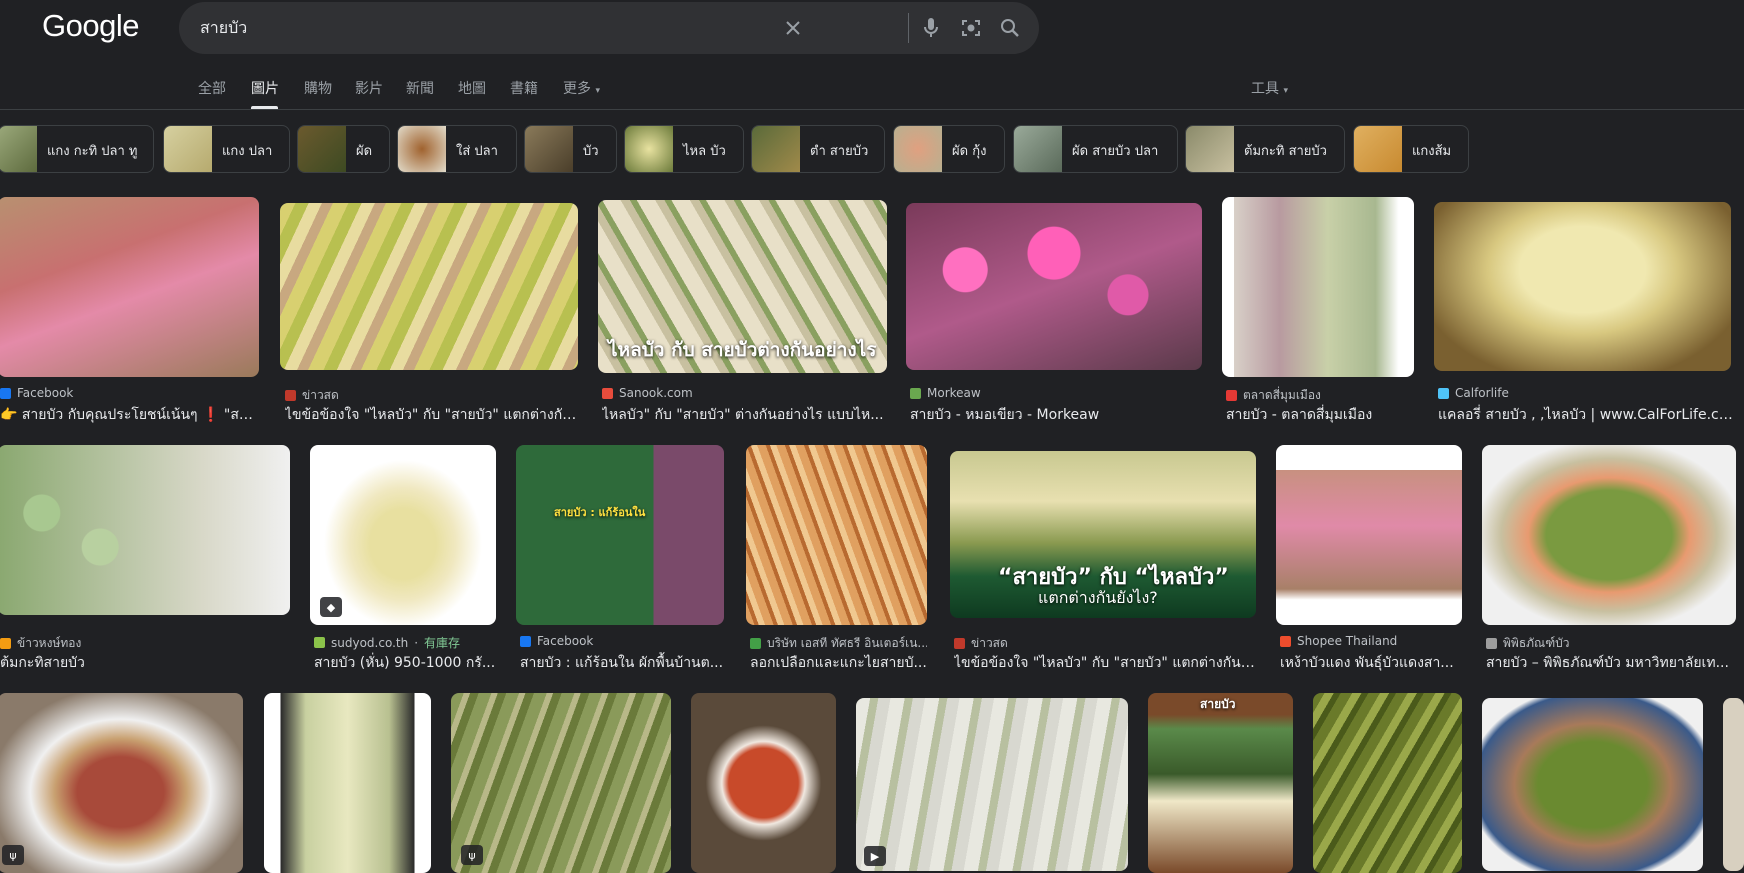  I want to click on search-divider, so click(908, 28).